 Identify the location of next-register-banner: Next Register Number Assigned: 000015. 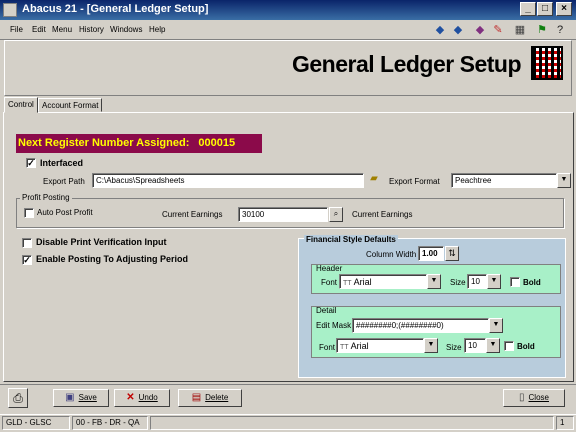
(139, 143).